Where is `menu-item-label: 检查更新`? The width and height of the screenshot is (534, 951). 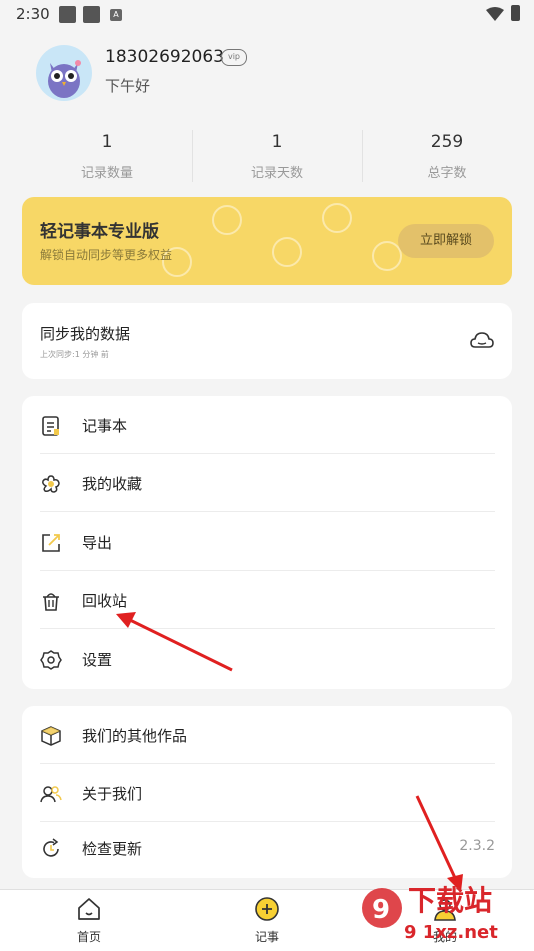
menu-item-label: 检查更新 is located at coordinates (112, 849).